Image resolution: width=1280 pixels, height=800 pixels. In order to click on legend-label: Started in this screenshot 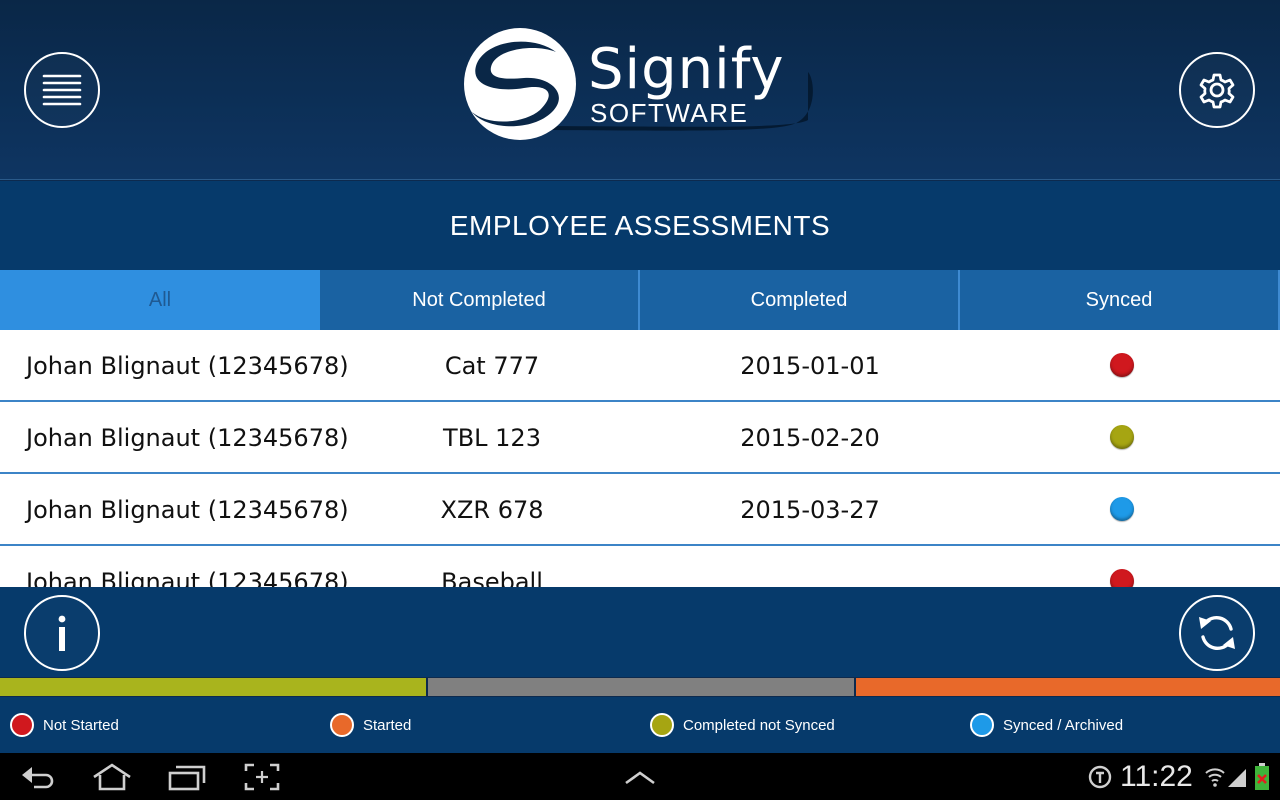, I will do `click(387, 725)`.